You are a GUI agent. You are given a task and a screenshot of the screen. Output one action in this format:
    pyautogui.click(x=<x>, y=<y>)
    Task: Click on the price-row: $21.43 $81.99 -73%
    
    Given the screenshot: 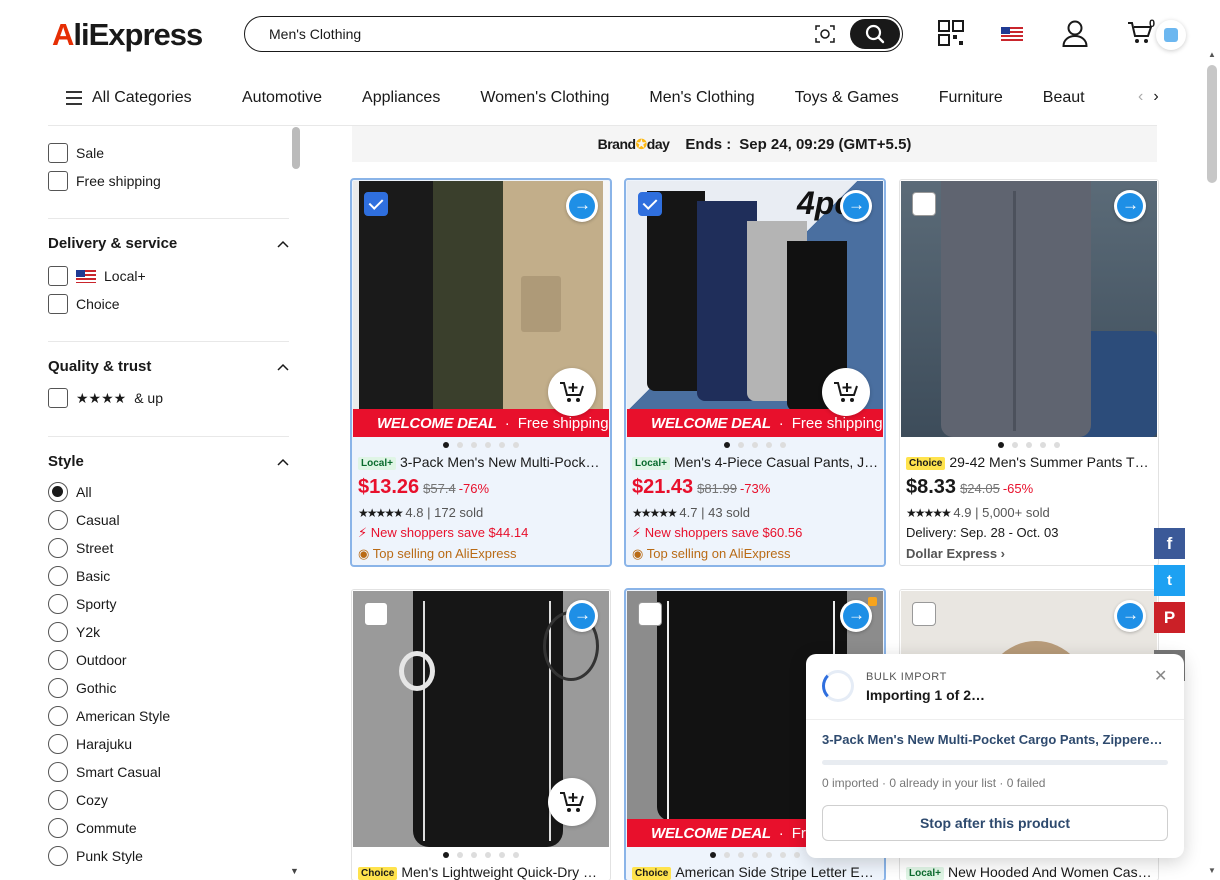 What is the action you would take?
    pyautogui.click(x=701, y=487)
    